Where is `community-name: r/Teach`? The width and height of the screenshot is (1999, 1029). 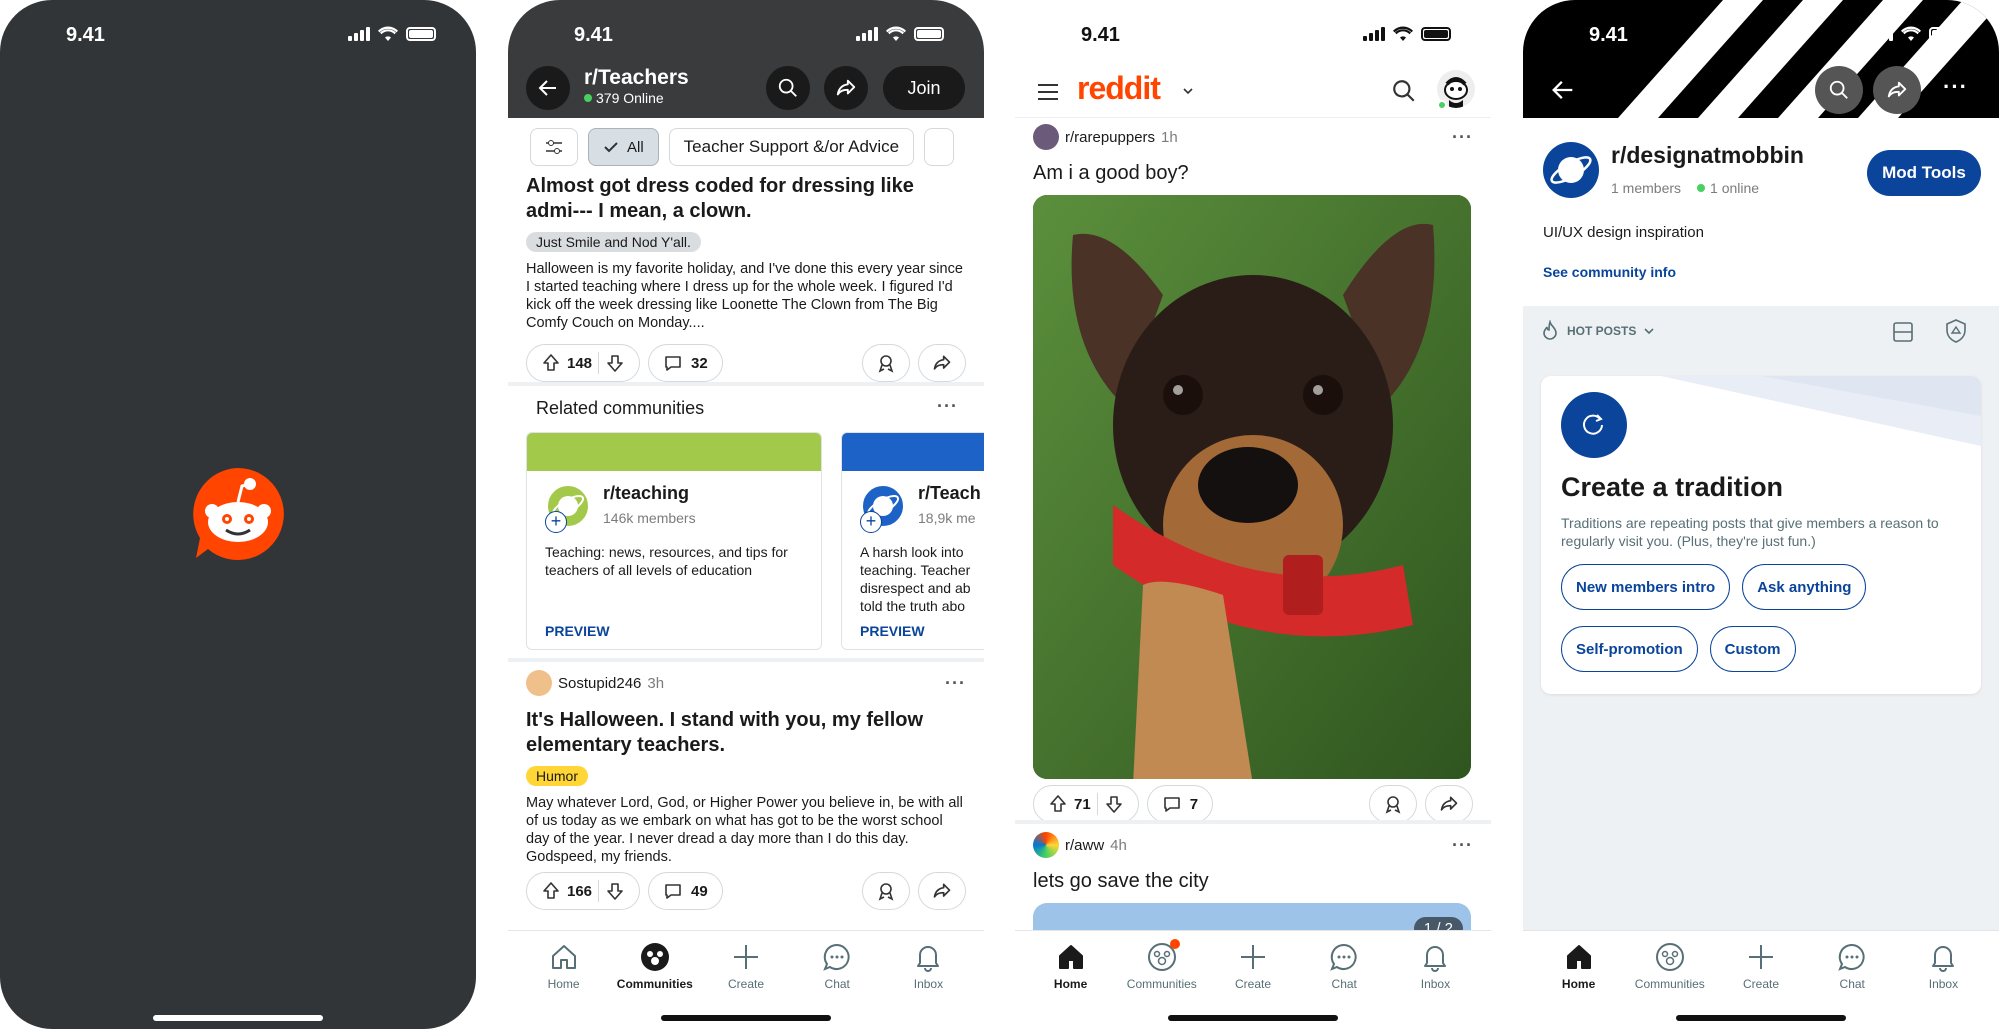 community-name: r/Teach is located at coordinates (949, 493).